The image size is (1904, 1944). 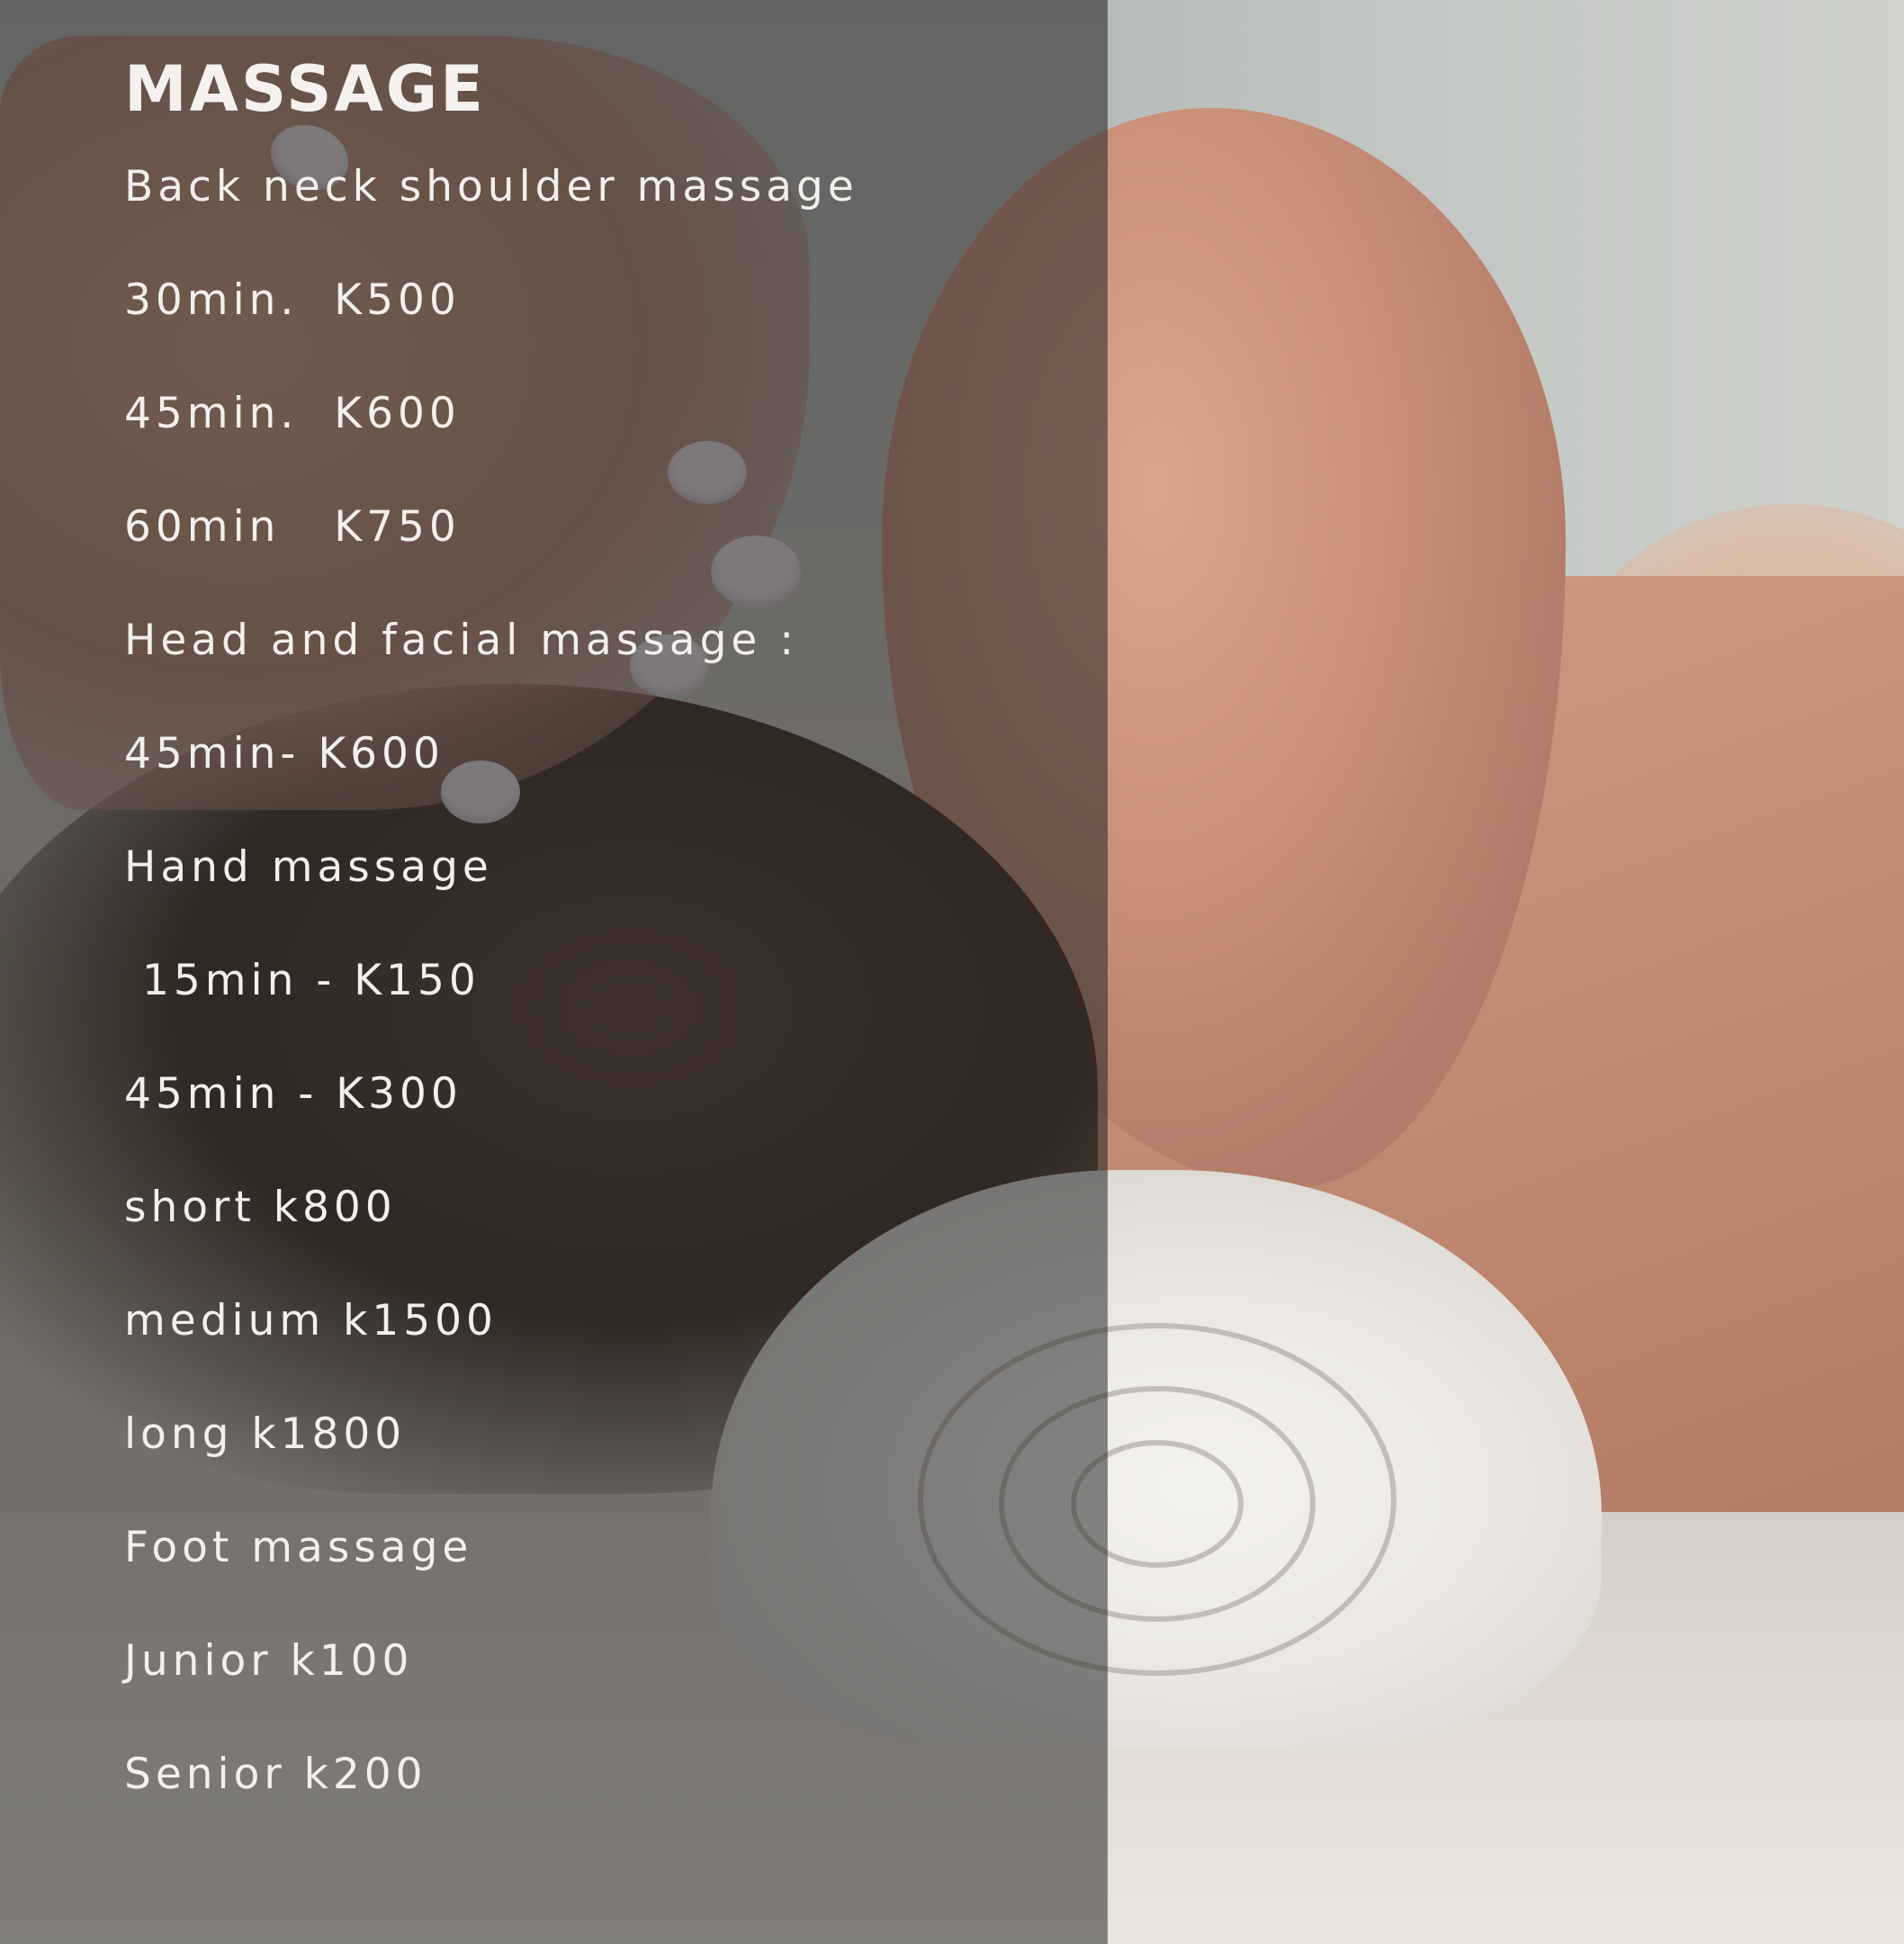 I want to click on price-line: 45min. K600, so click(x=292, y=413).